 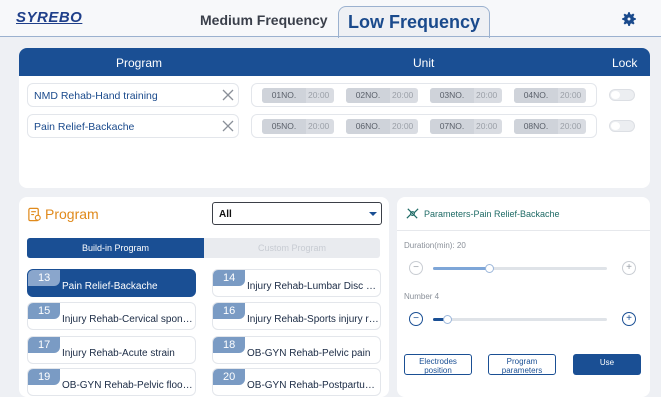 I want to click on duration-slider-fill, so click(x=461, y=268).